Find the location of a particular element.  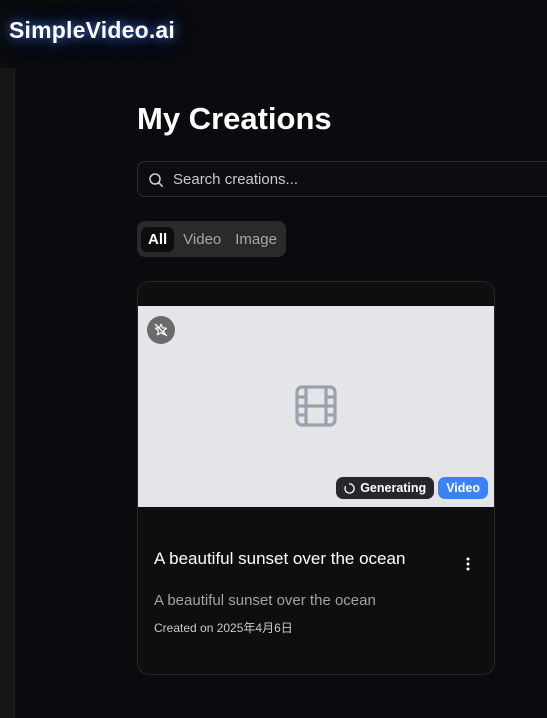

status-badge: Generating is located at coordinates (385, 488).